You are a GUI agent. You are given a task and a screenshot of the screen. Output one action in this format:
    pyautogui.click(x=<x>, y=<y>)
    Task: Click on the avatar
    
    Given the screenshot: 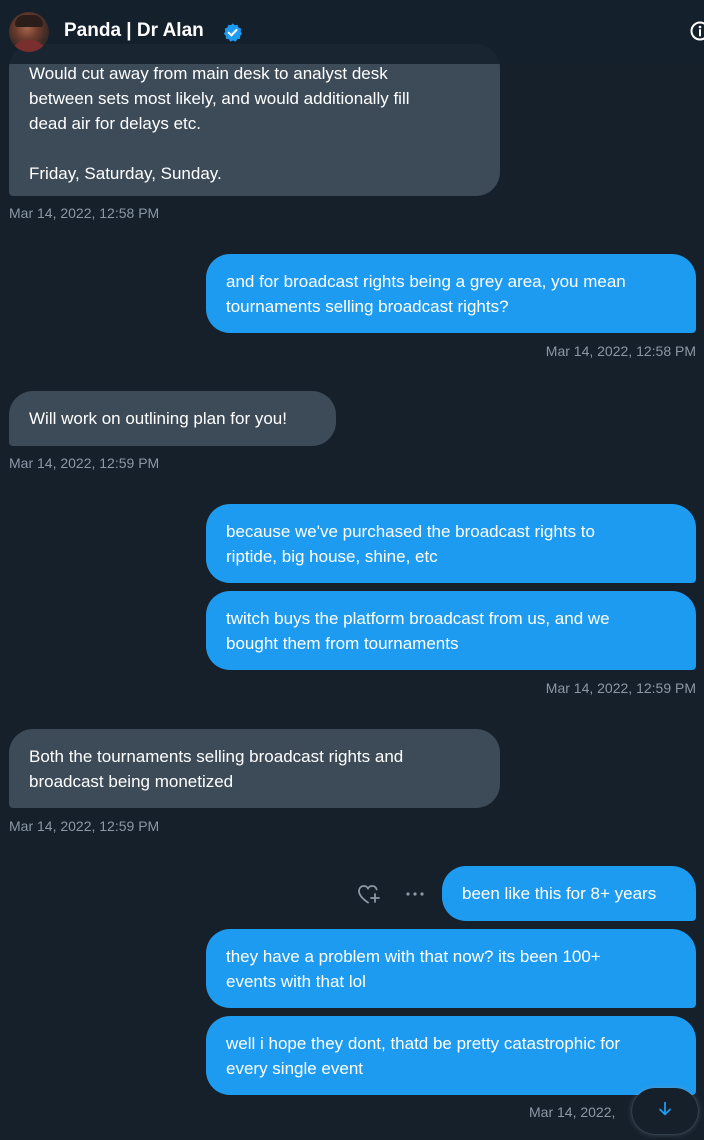 What is the action you would take?
    pyautogui.click(x=29, y=32)
    